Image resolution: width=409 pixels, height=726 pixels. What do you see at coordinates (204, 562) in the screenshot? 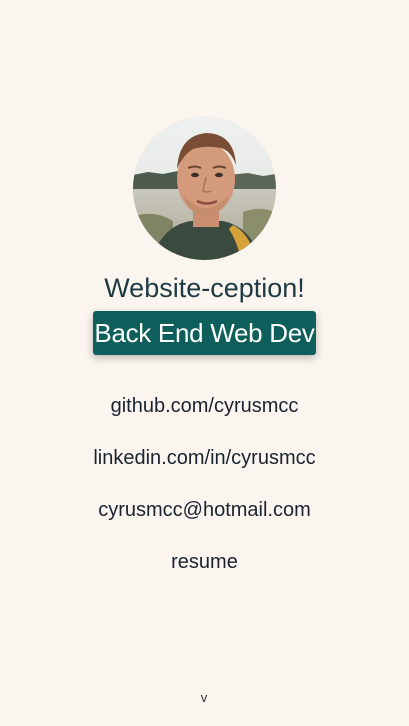
I see `resume-link: resume` at bounding box center [204, 562].